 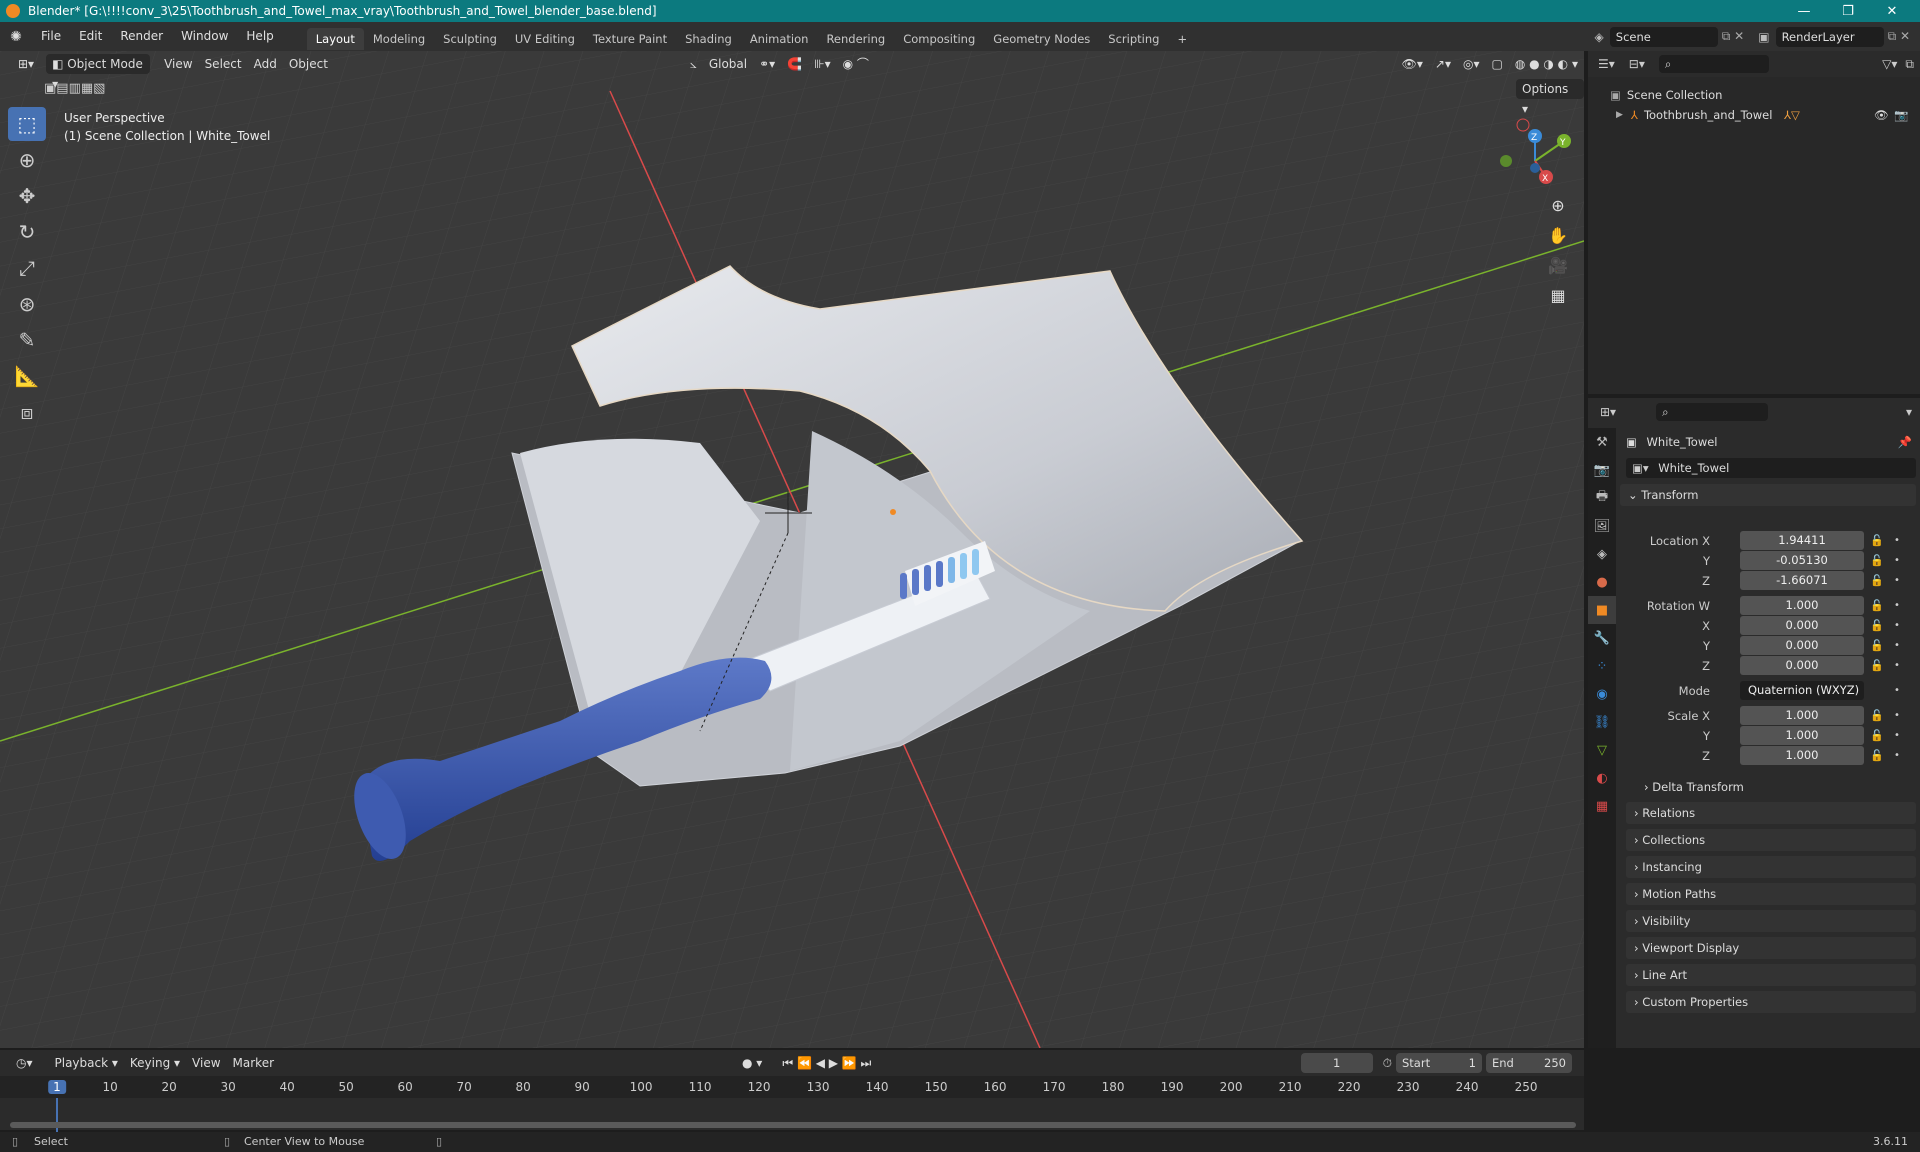 What do you see at coordinates (1881, 115) in the screenshot?
I see `eye-visibility-icon: 👁` at bounding box center [1881, 115].